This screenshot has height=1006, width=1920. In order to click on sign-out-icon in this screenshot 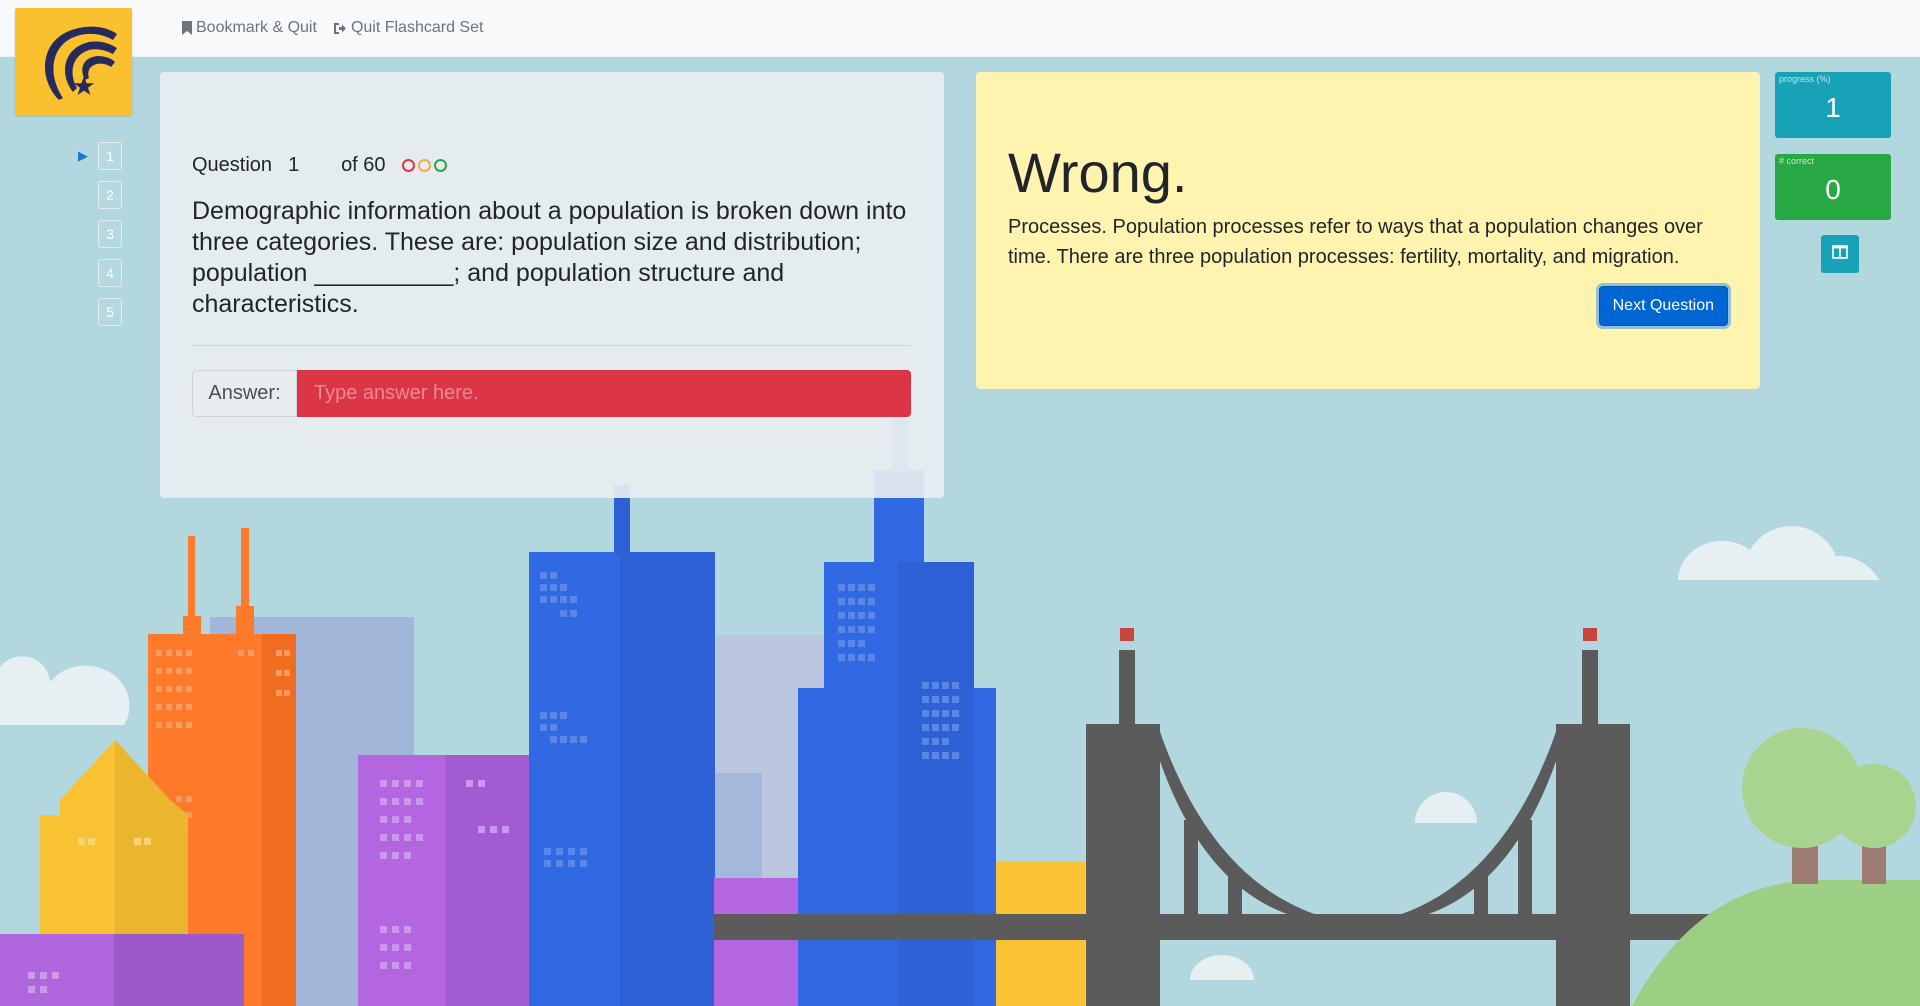, I will do `click(340, 28)`.